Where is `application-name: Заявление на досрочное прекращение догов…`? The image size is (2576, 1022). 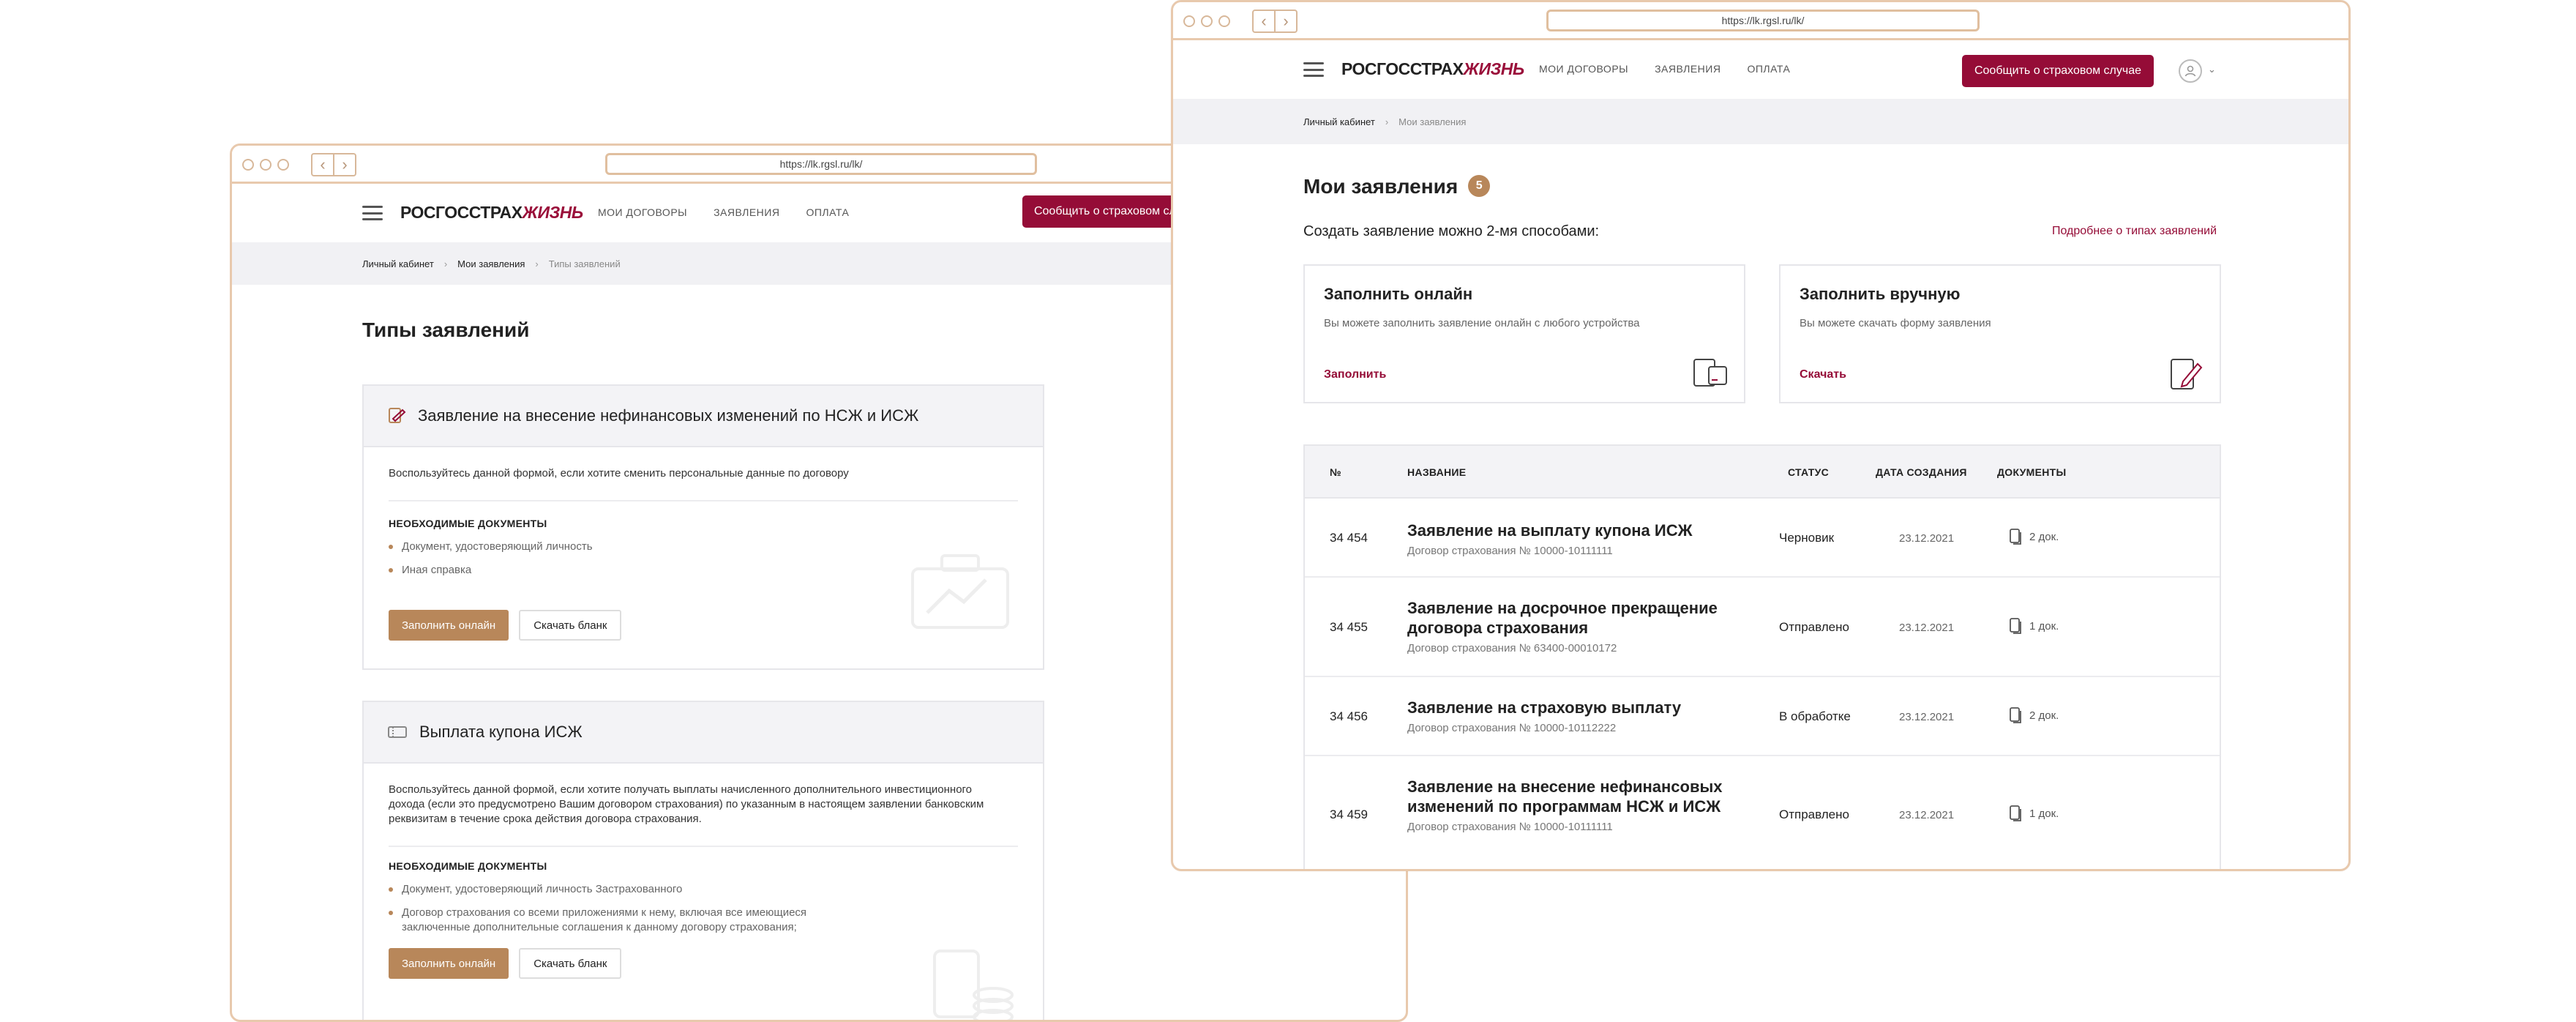
application-name: Заявление на досрочное прекращение догов… is located at coordinates (1568, 618).